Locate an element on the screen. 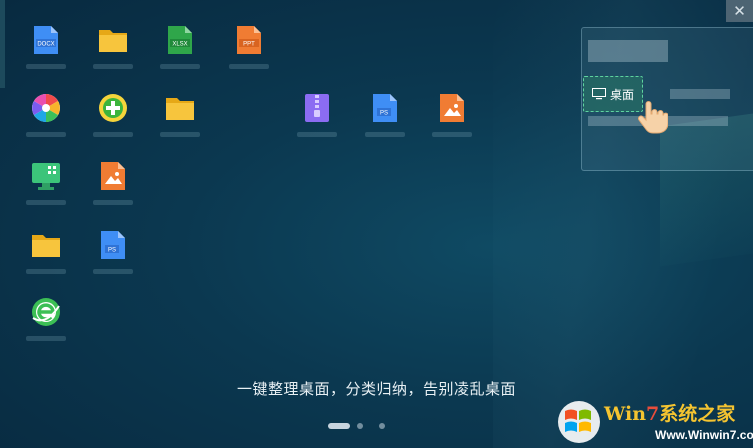 This screenshot has width=753, height=448. svg-text: DOCX is located at coordinates (45, 45).